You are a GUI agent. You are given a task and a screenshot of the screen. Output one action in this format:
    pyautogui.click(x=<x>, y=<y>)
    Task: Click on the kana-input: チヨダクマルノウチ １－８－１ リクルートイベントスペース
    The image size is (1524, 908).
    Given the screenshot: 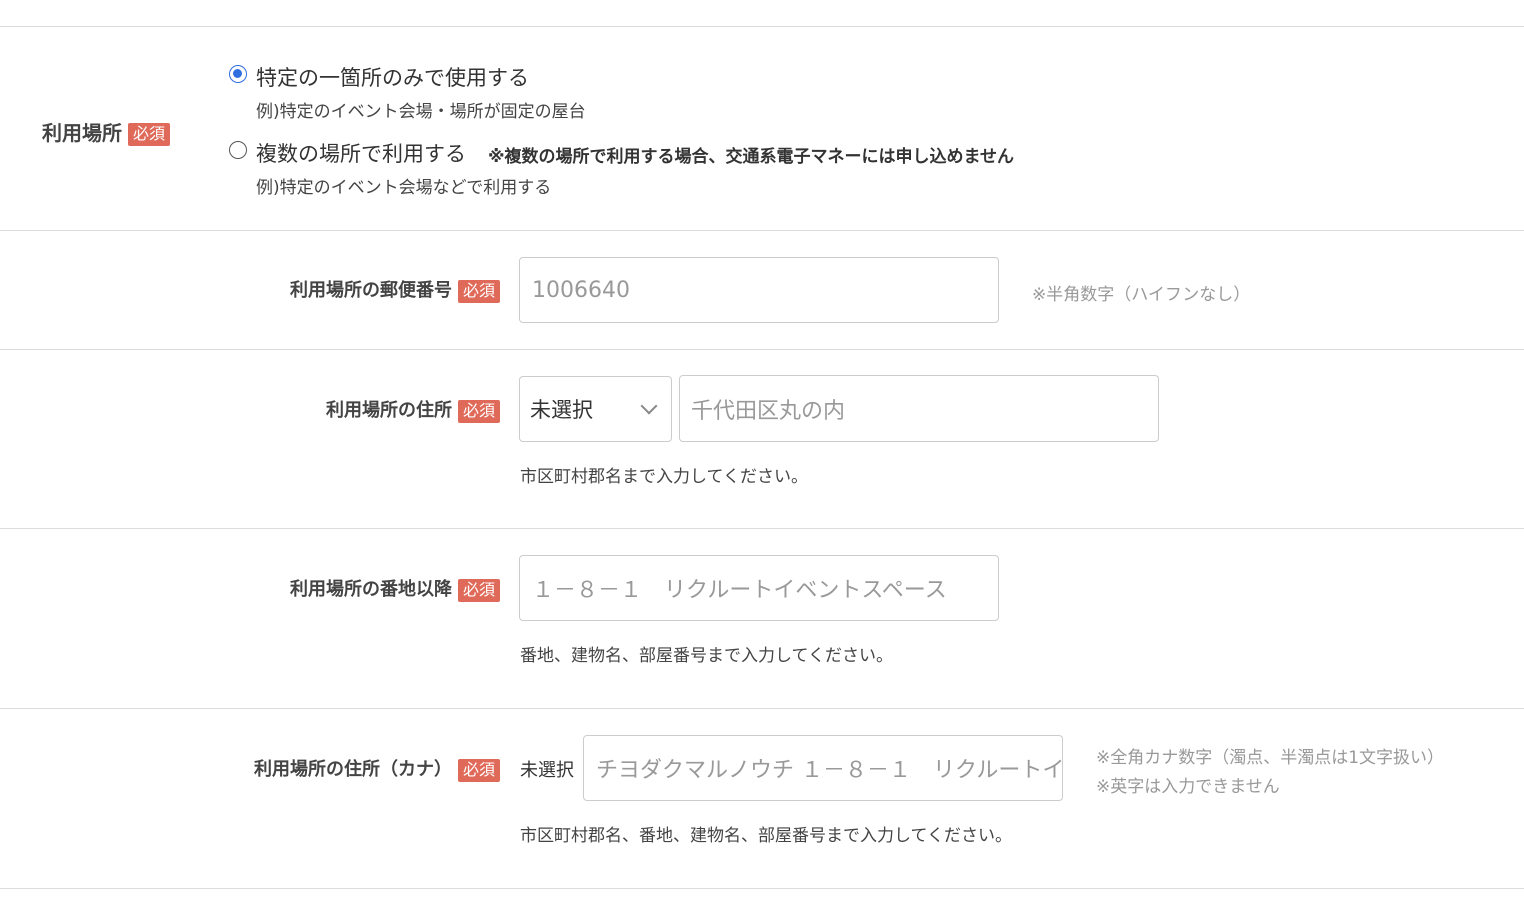 What is the action you would take?
    pyautogui.click(x=823, y=768)
    